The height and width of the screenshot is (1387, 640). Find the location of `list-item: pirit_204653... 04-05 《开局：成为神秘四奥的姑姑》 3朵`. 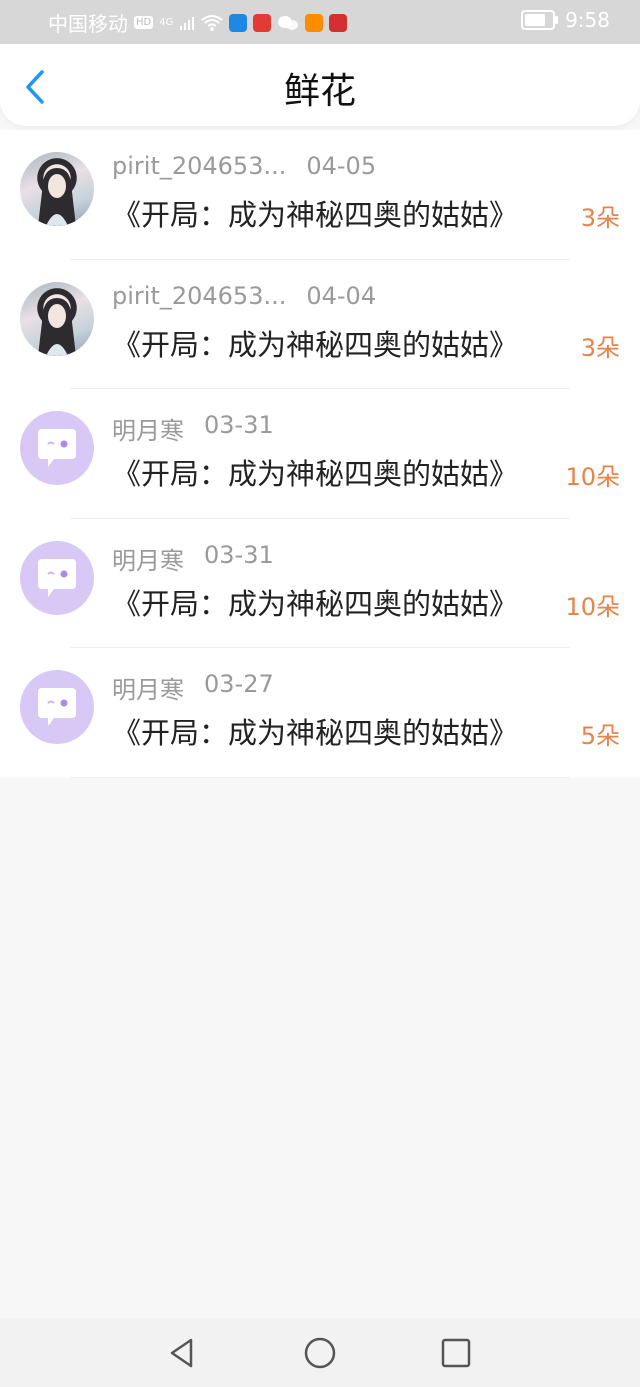

list-item: pirit_204653... 04-05 《开局：成为神秘四奥的姑姑》 3朵 is located at coordinates (320, 195).